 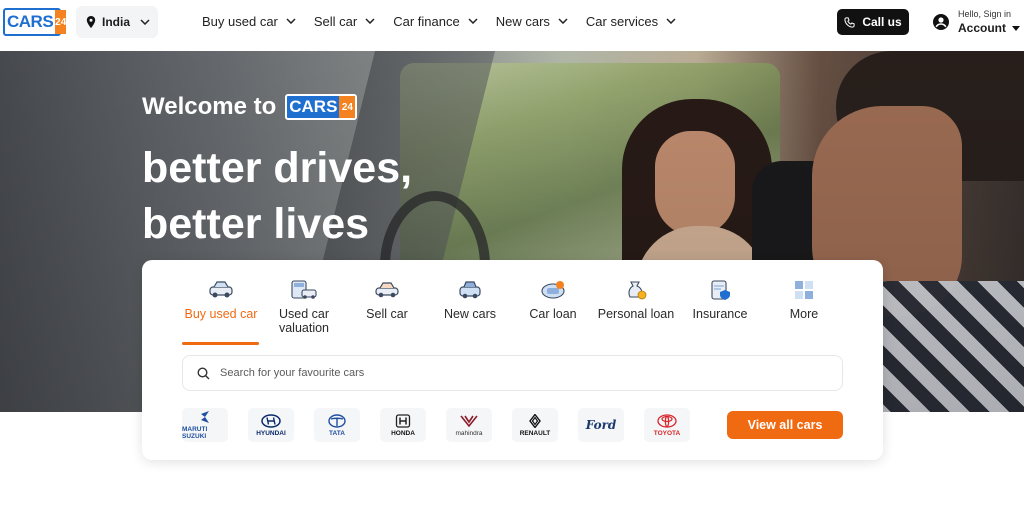 What do you see at coordinates (271, 420) in the screenshot?
I see `hyundai-logo-icon` at bounding box center [271, 420].